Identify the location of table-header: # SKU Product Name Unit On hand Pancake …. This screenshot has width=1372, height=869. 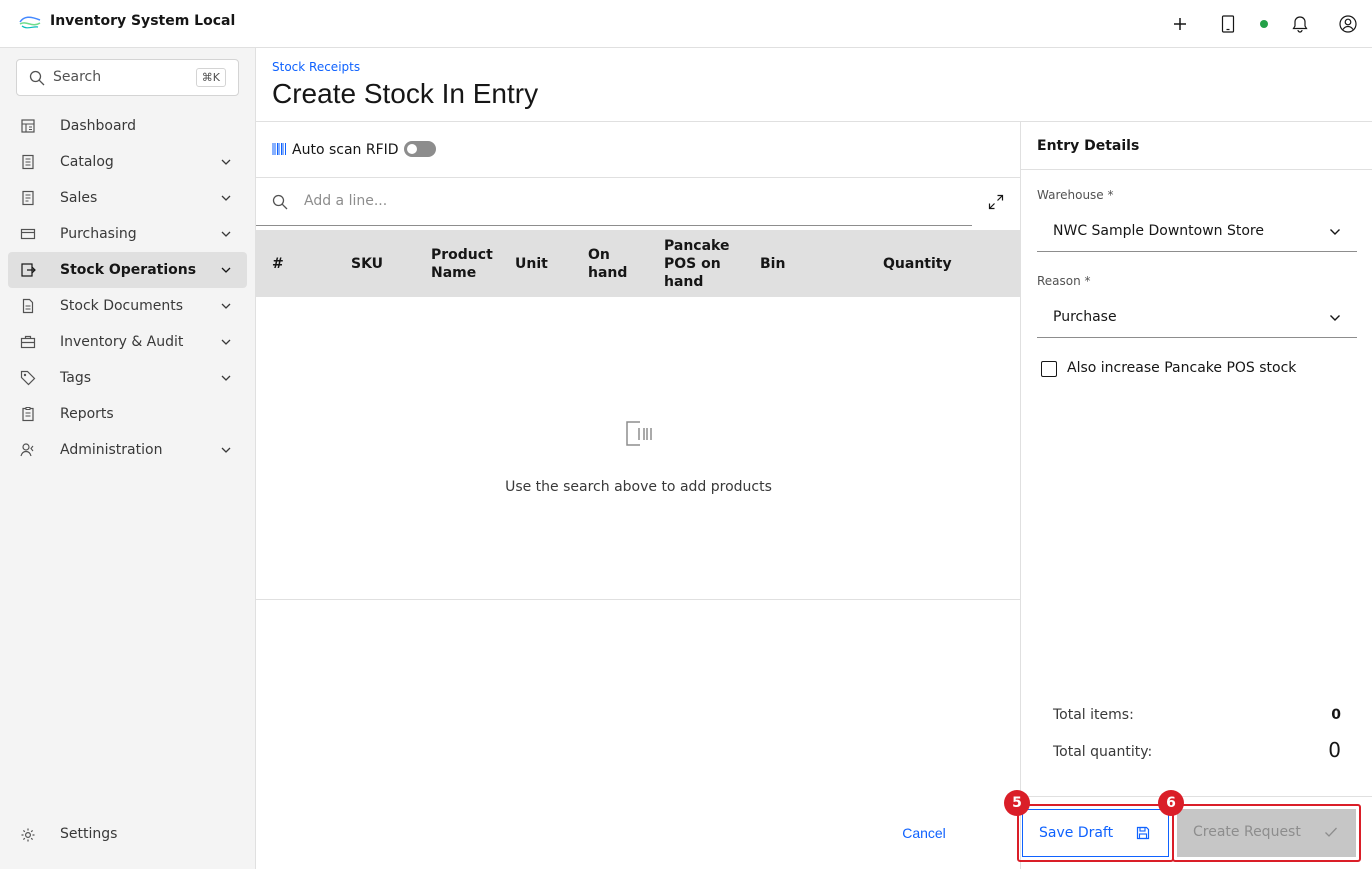
(638, 263).